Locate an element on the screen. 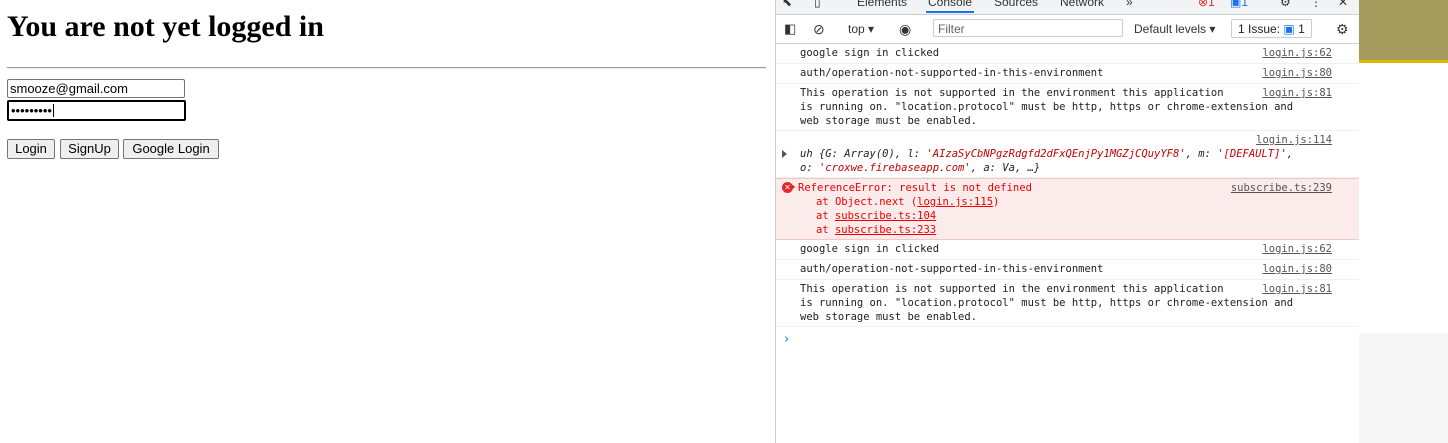  stack-frame-label: at Object.next ( is located at coordinates (867, 202).